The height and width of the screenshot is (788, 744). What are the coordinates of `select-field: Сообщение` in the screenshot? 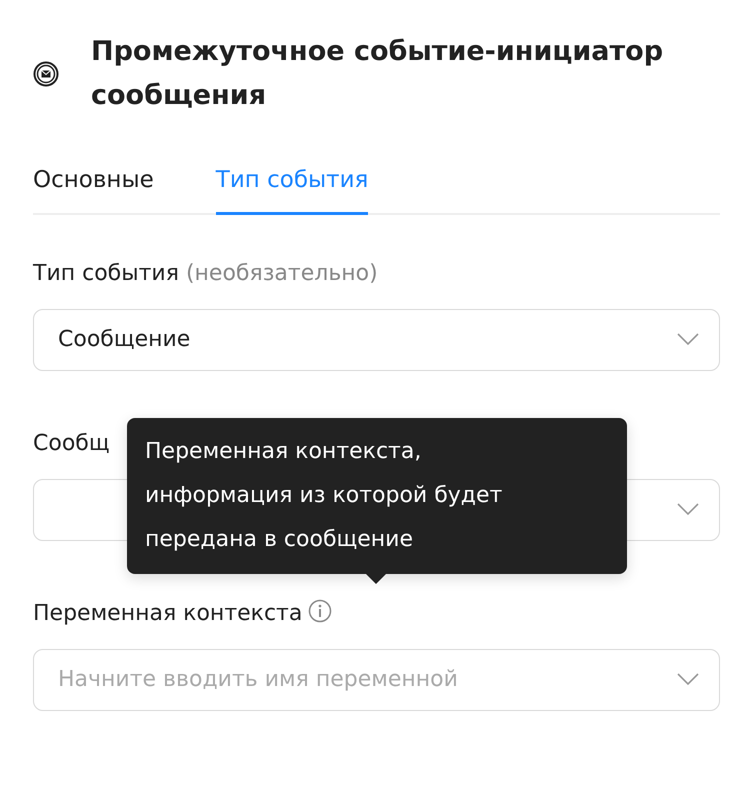 It's located at (376, 339).